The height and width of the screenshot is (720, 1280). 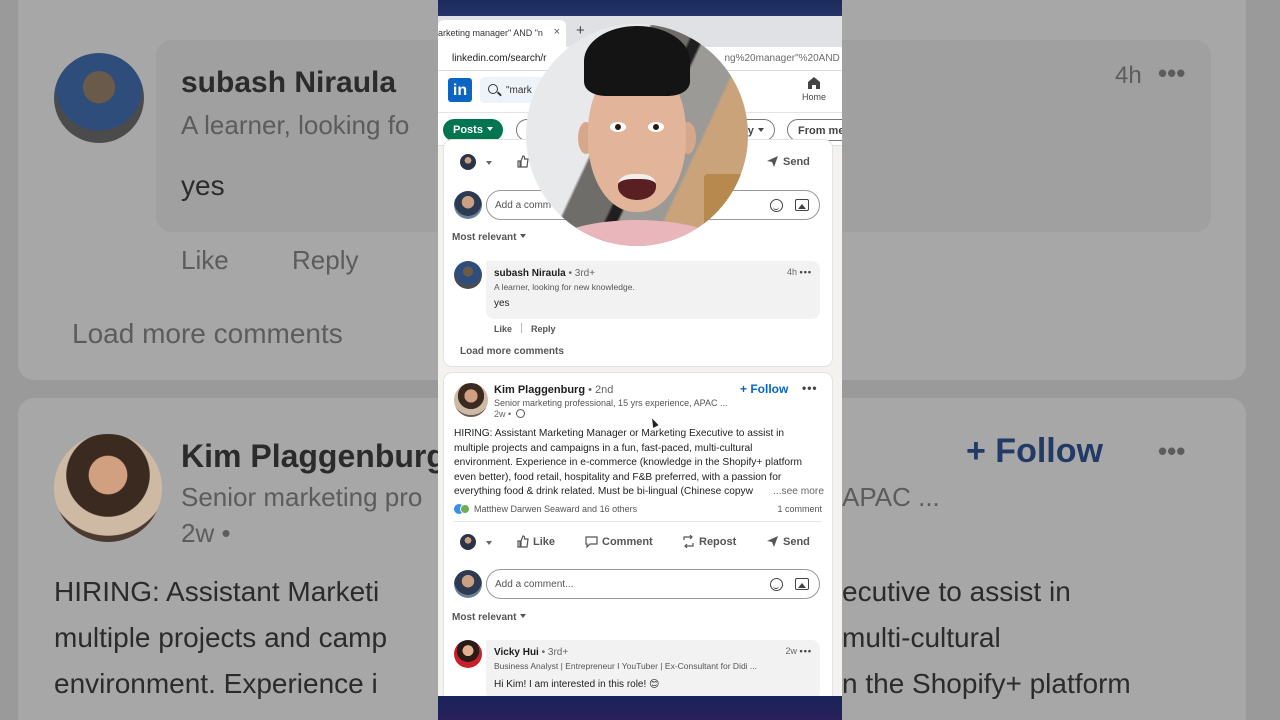 What do you see at coordinates (302, 497) in the screenshot?
I see `bg-post-headline: Senior marketing pro` at bounding box center [302, 497].